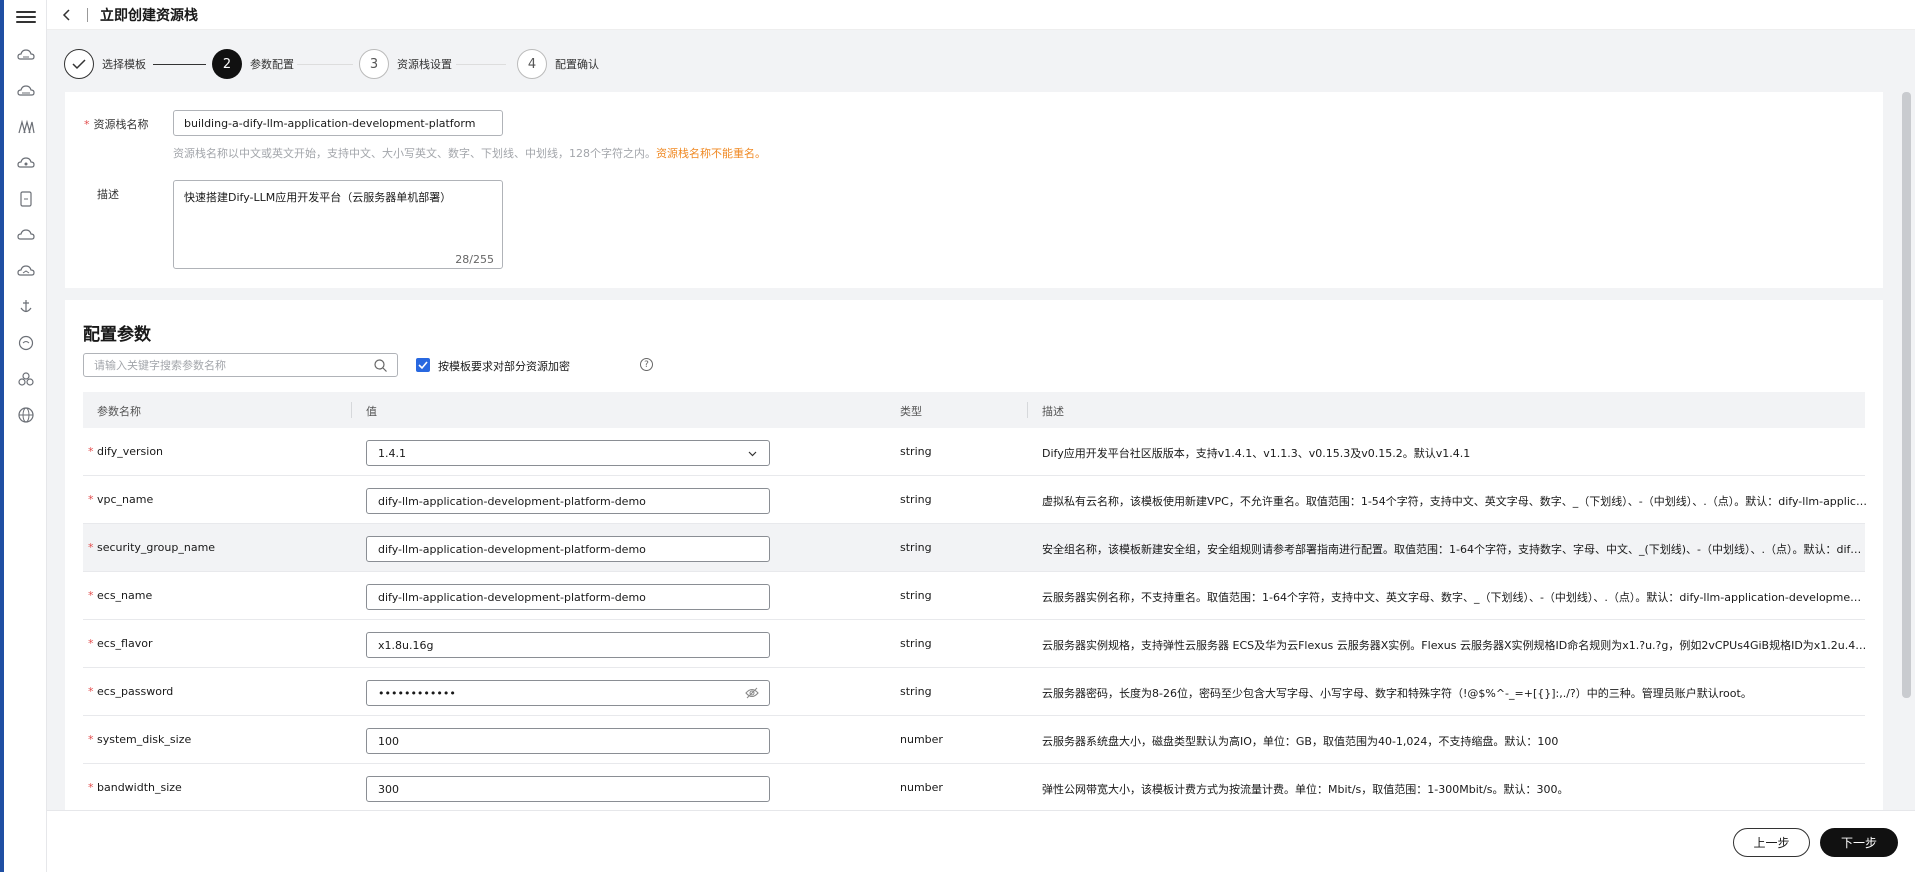  I want to click on col-value: 值, so click(371, 411).